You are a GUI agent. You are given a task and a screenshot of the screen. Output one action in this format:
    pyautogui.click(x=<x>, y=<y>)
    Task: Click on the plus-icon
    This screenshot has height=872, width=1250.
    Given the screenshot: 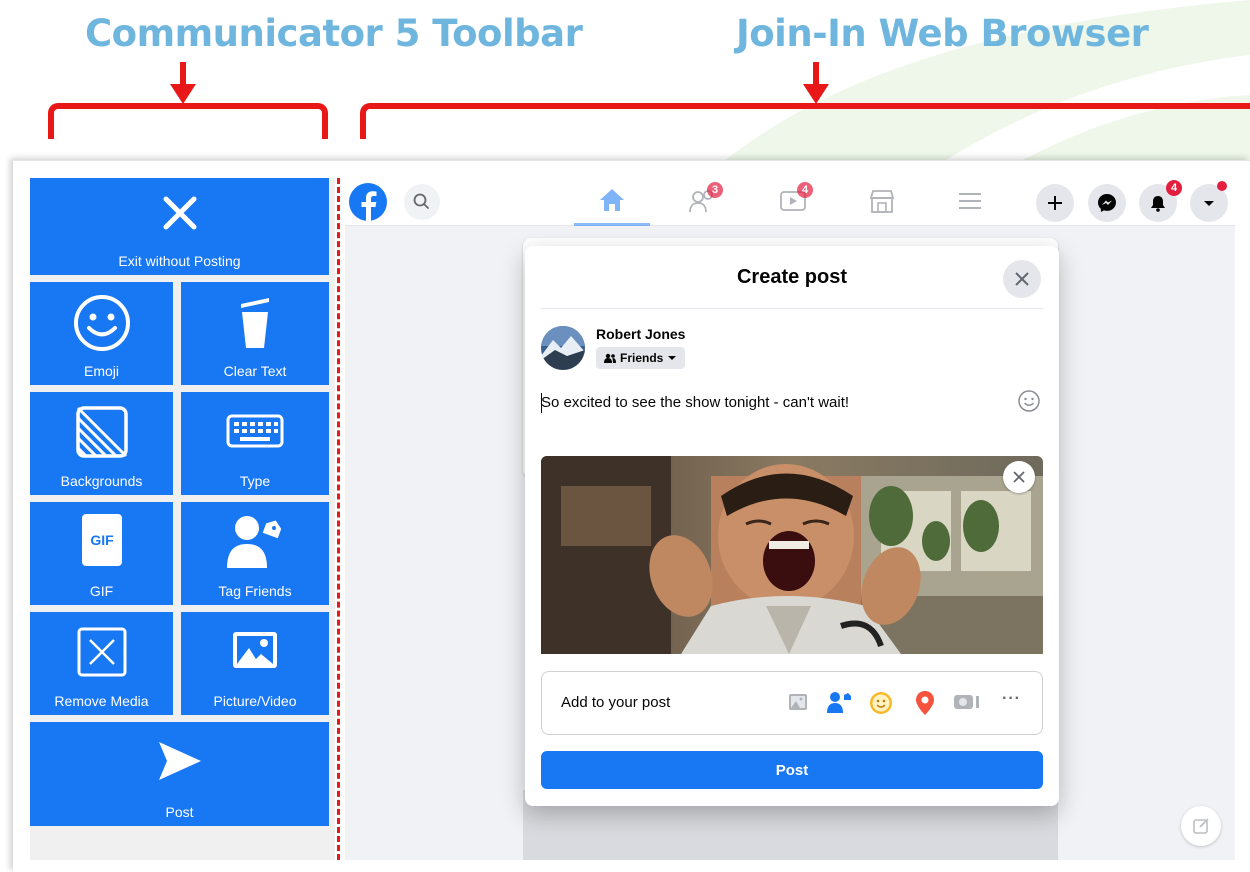 What is the action you would take?
    pyautogui.click(x=1055, y=203)
    